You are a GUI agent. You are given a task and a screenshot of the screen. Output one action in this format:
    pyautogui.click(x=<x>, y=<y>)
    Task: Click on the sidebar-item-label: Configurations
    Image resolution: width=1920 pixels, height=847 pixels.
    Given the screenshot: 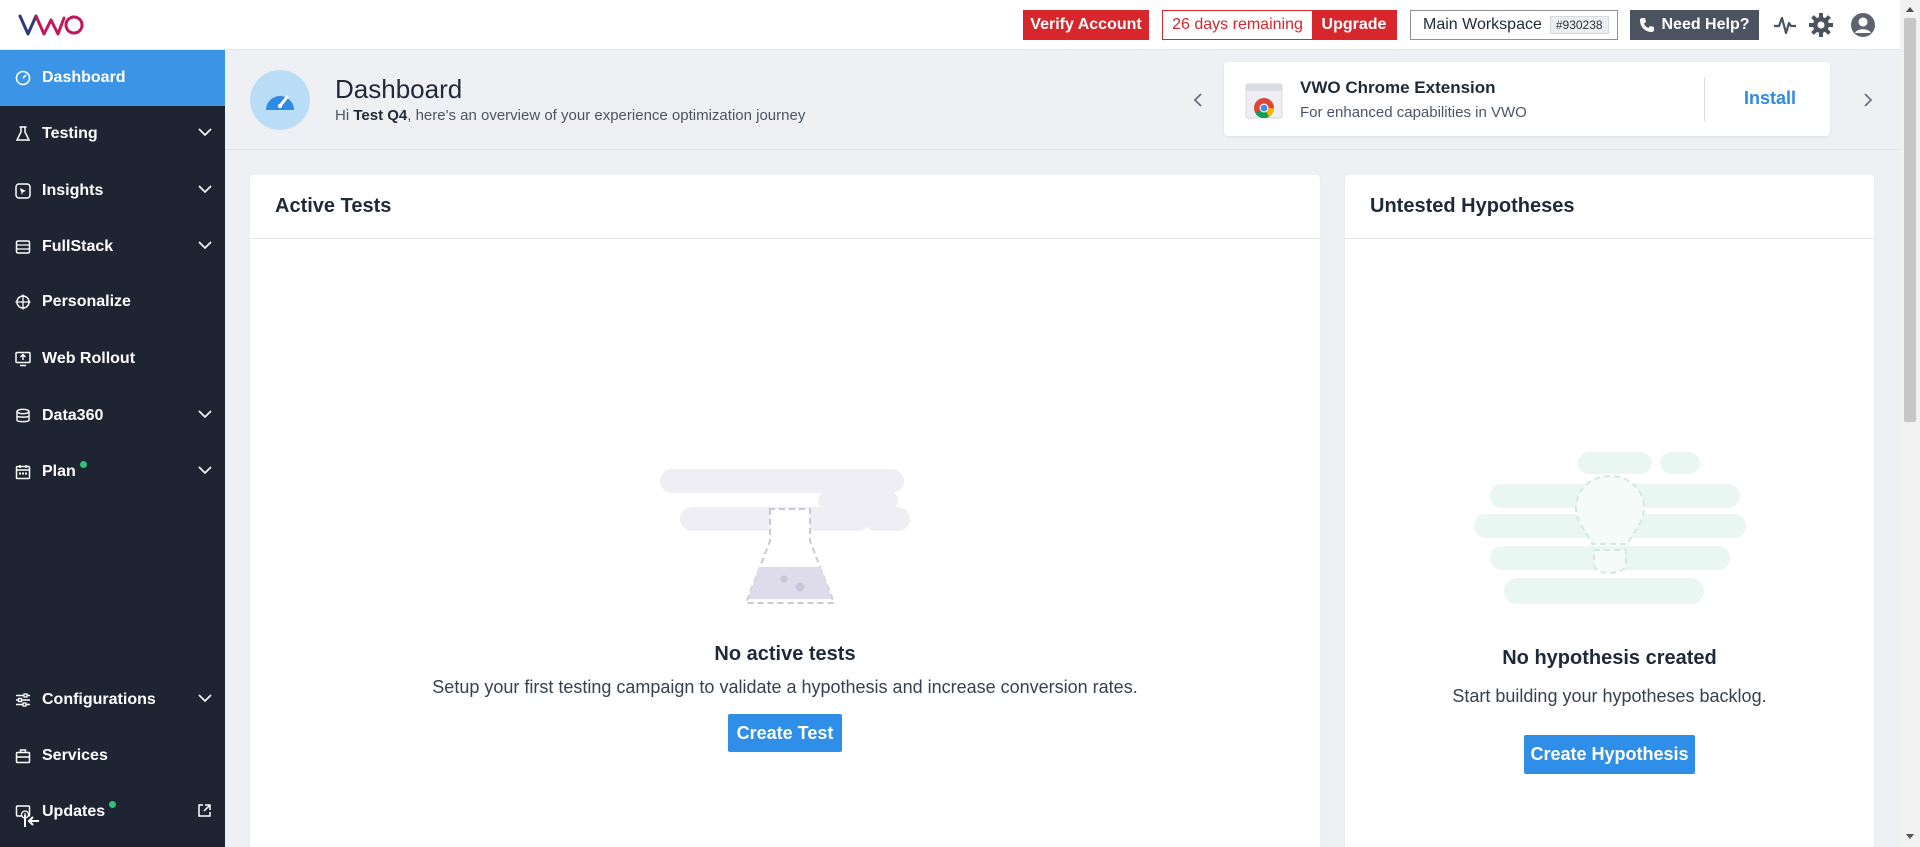 What is the action you would take?
    pyautogui.click(x=99, y=699)
    